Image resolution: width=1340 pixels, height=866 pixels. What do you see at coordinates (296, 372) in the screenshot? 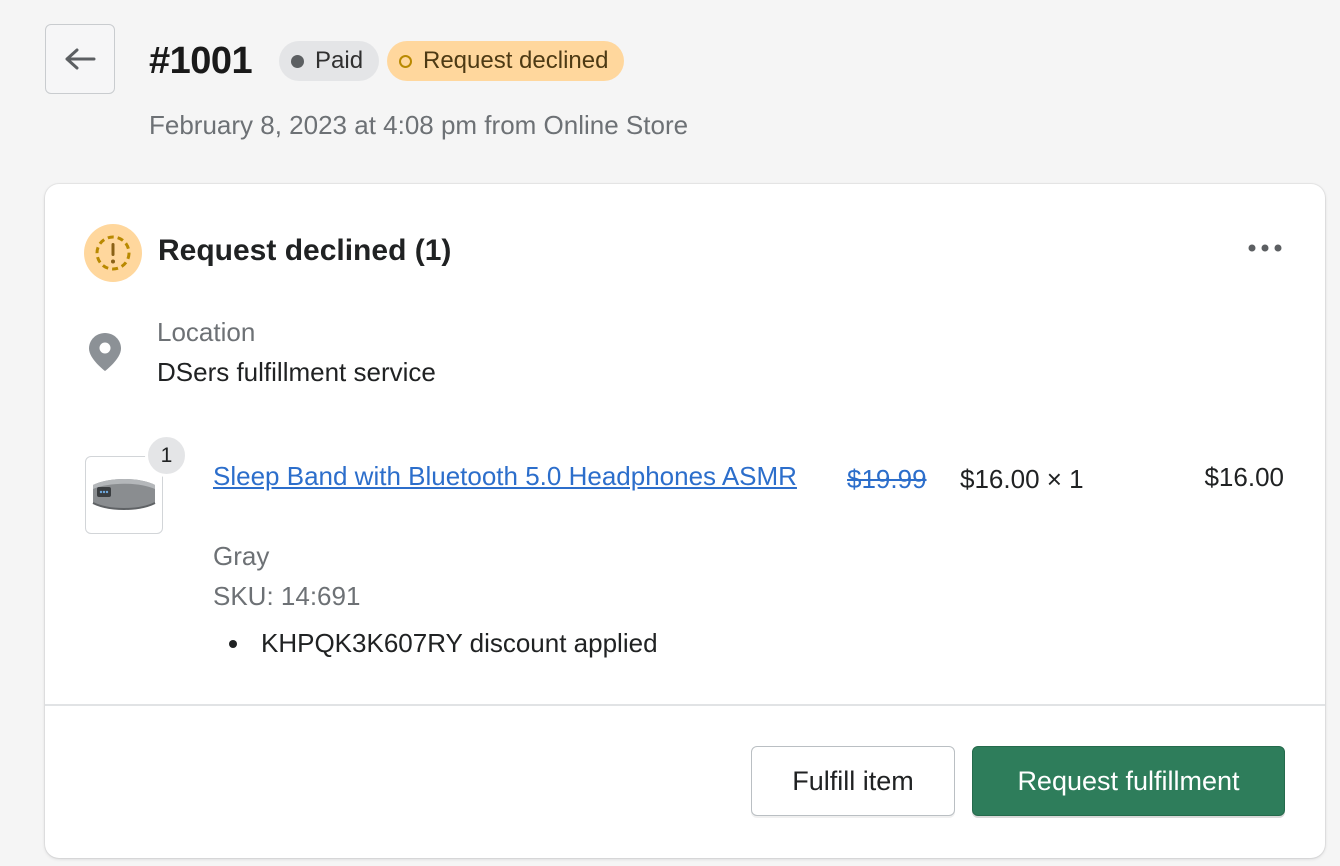
I see `location-value: DSers fulfillment service` at bounding box center [296, 372].